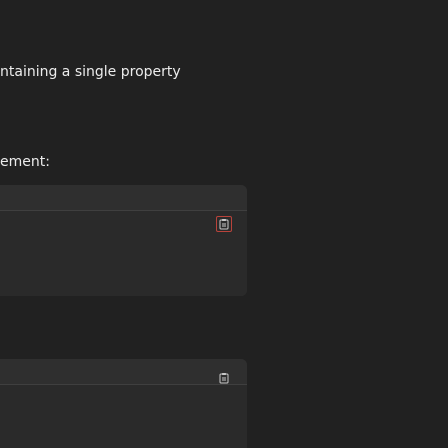 The height and width of the screenshot is (448, 448). Describe the element at coordinates (90, 72) in the screenshot. I see `message-text-line: ntaining a single property` at that location.